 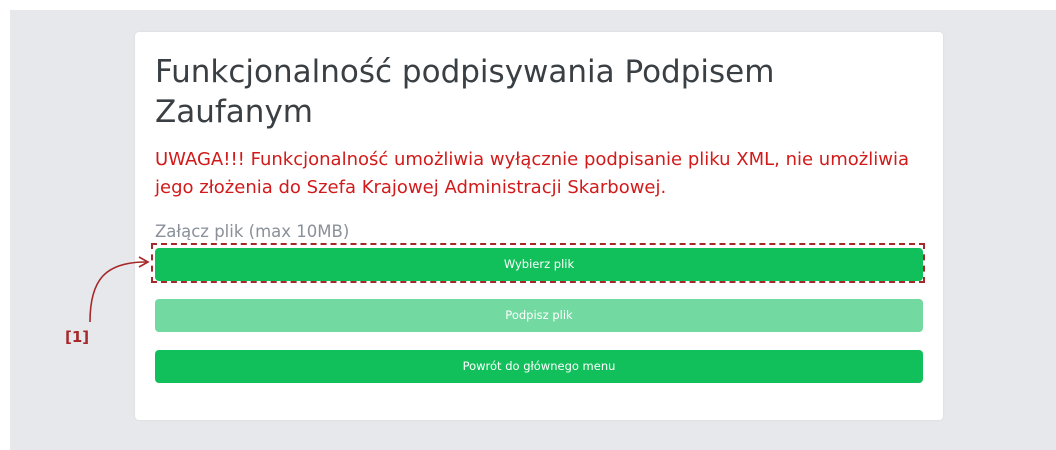 I want to click on back-to-main-menu-button: Powrót do głównego menu, so click(x=539, y=366).